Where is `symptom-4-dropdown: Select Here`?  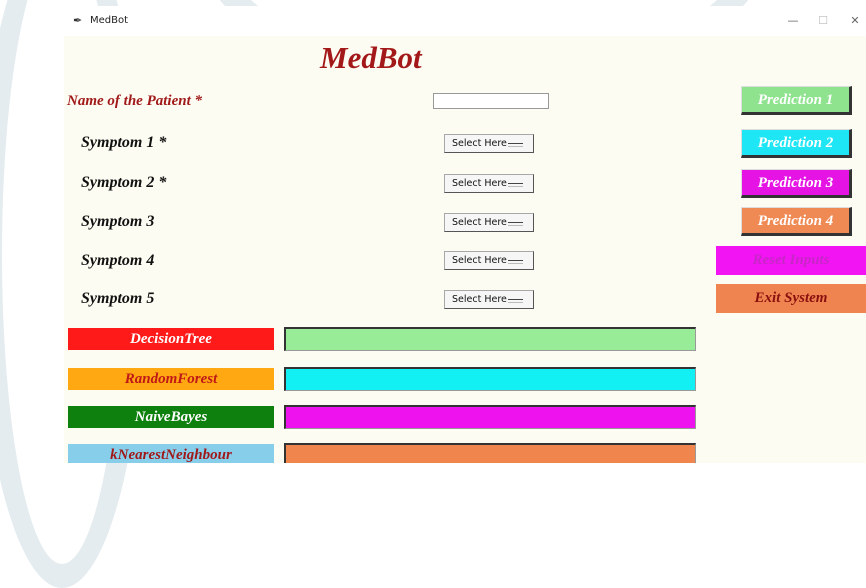
symptom-4-dropdown: Select Here is located at coordinates (489, 260).